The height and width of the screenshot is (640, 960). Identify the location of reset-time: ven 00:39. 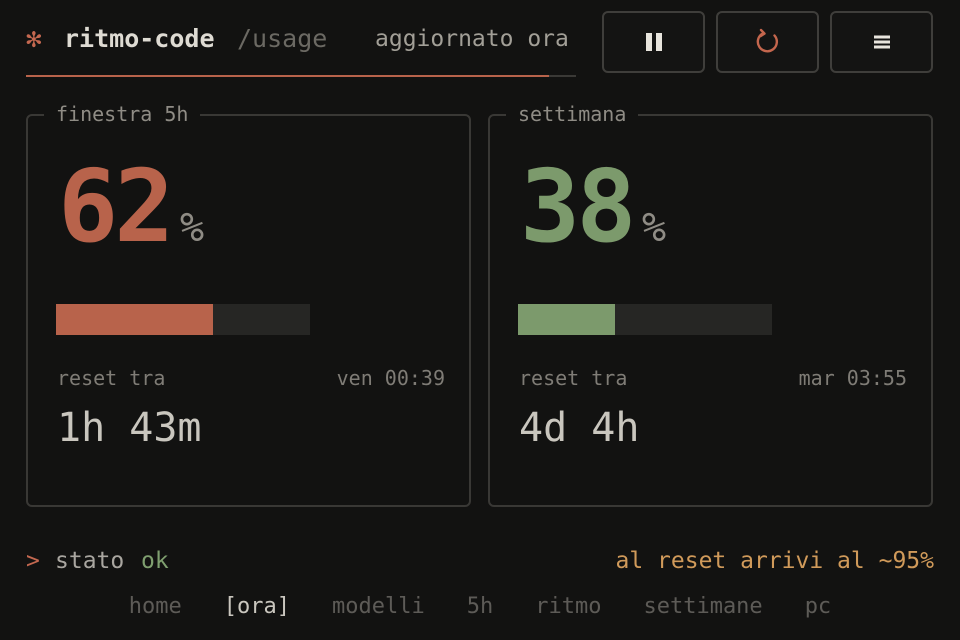
(390, 378).